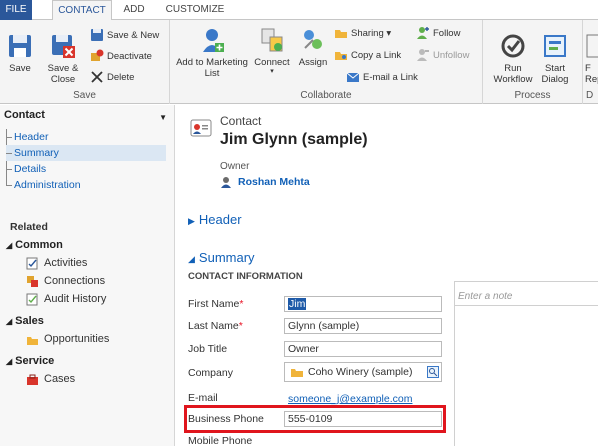 This screenshot has height=446, width=598. Describe the element at coordinates (313, 39) in the screenshot. I see `assign-icon` at that location.